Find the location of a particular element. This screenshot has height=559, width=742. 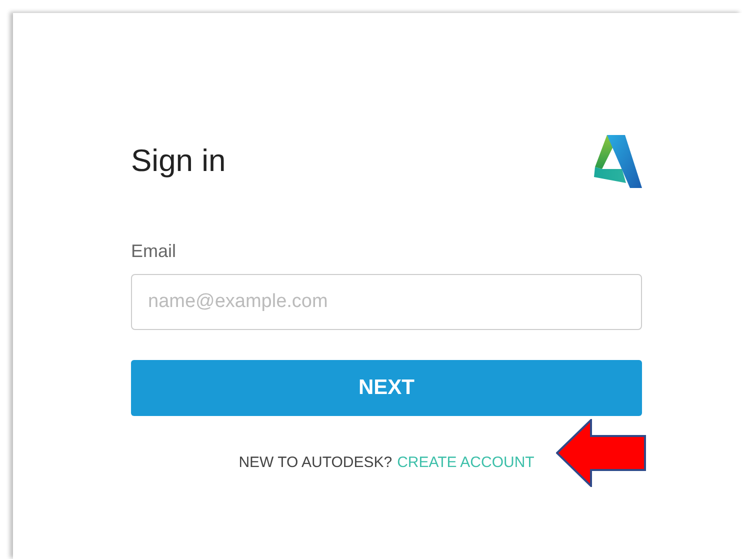

email-field: name@example.com is located at coordinates (386, 302).